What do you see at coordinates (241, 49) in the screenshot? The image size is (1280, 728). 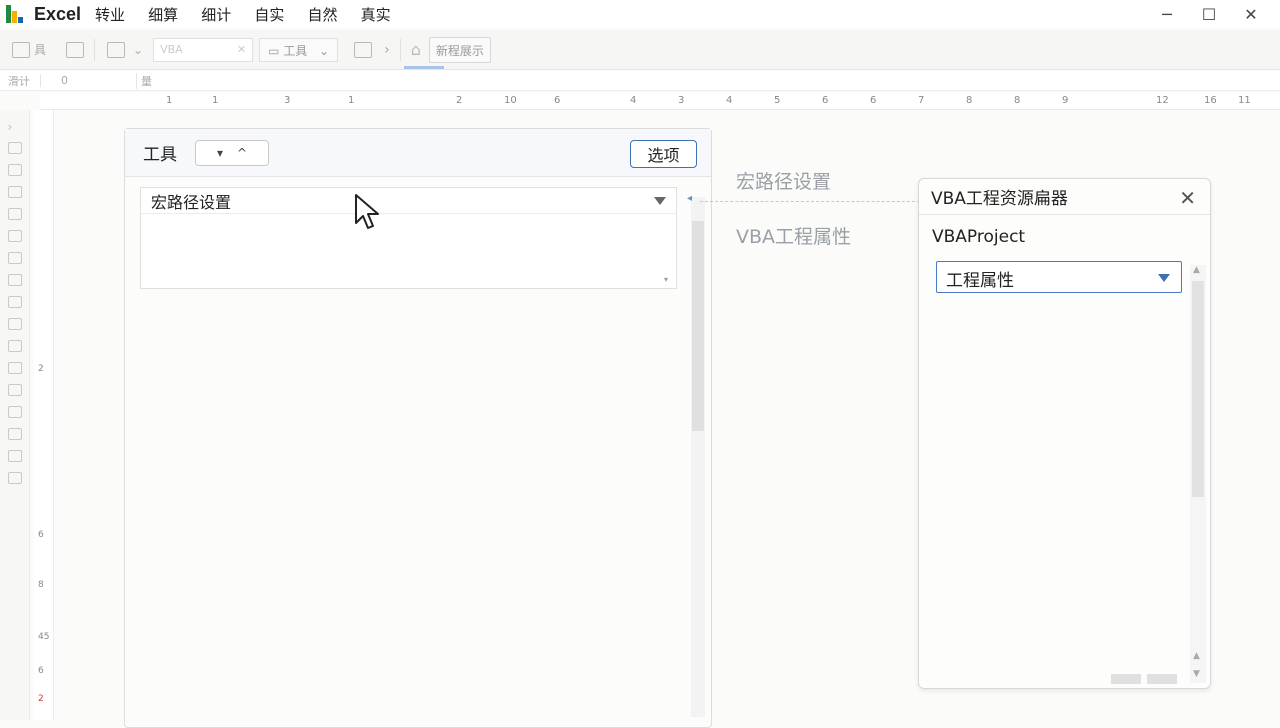 I see `clear-icon: ✕` at bounding box center [241, 49].